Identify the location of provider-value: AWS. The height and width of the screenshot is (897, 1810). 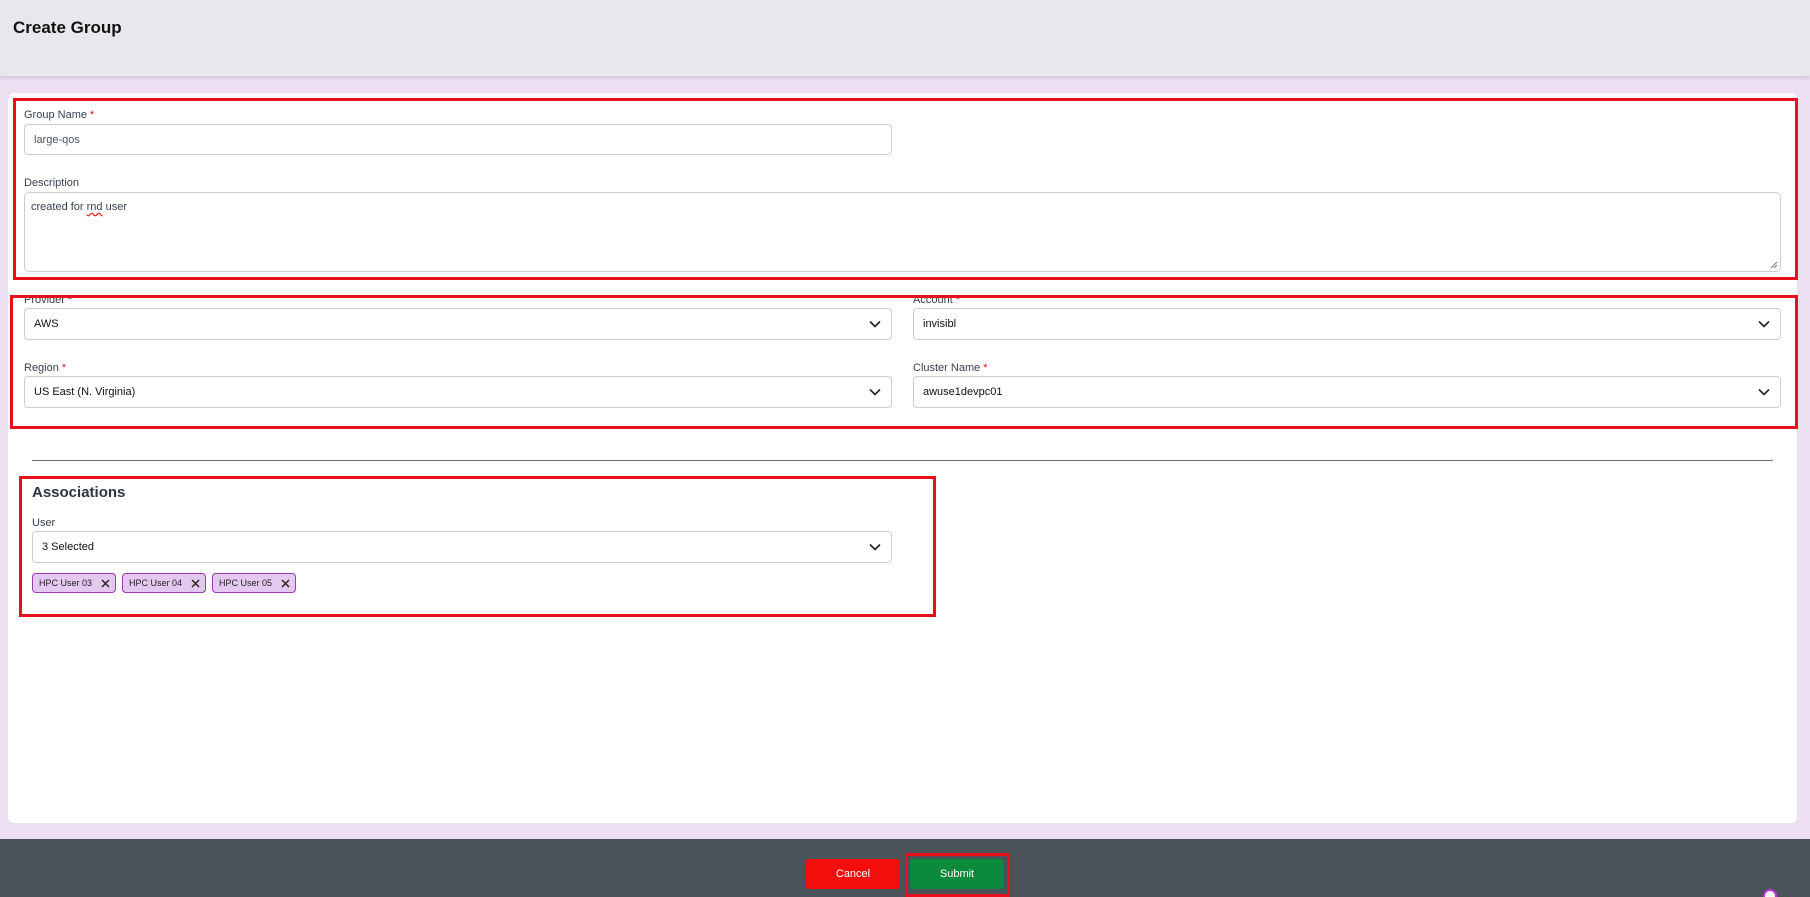
(46, 324).